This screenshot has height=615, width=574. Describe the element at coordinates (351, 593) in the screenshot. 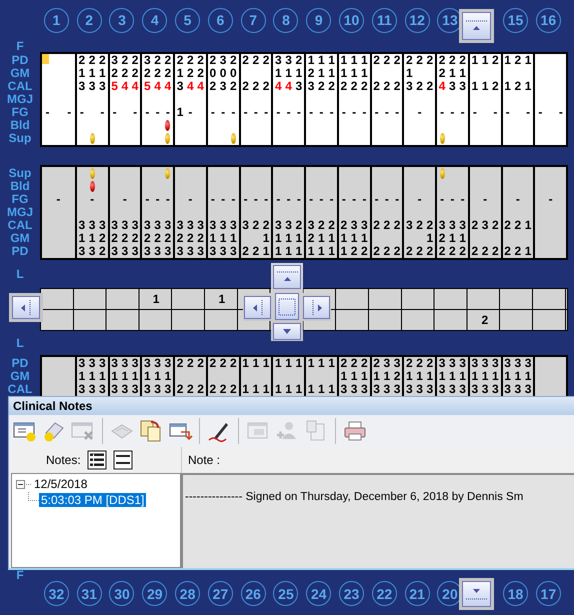

I see `tooth-number: 23` at that location.